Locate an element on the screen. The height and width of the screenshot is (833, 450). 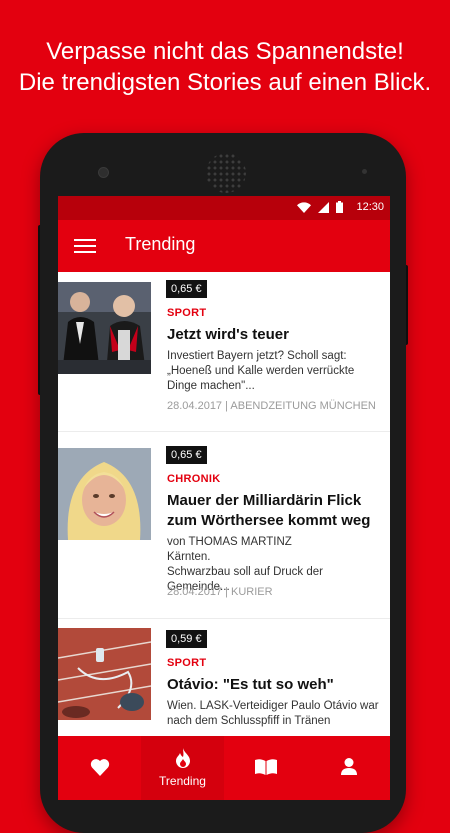
article-category: CHRONIK is located at coordinates (194, 479).